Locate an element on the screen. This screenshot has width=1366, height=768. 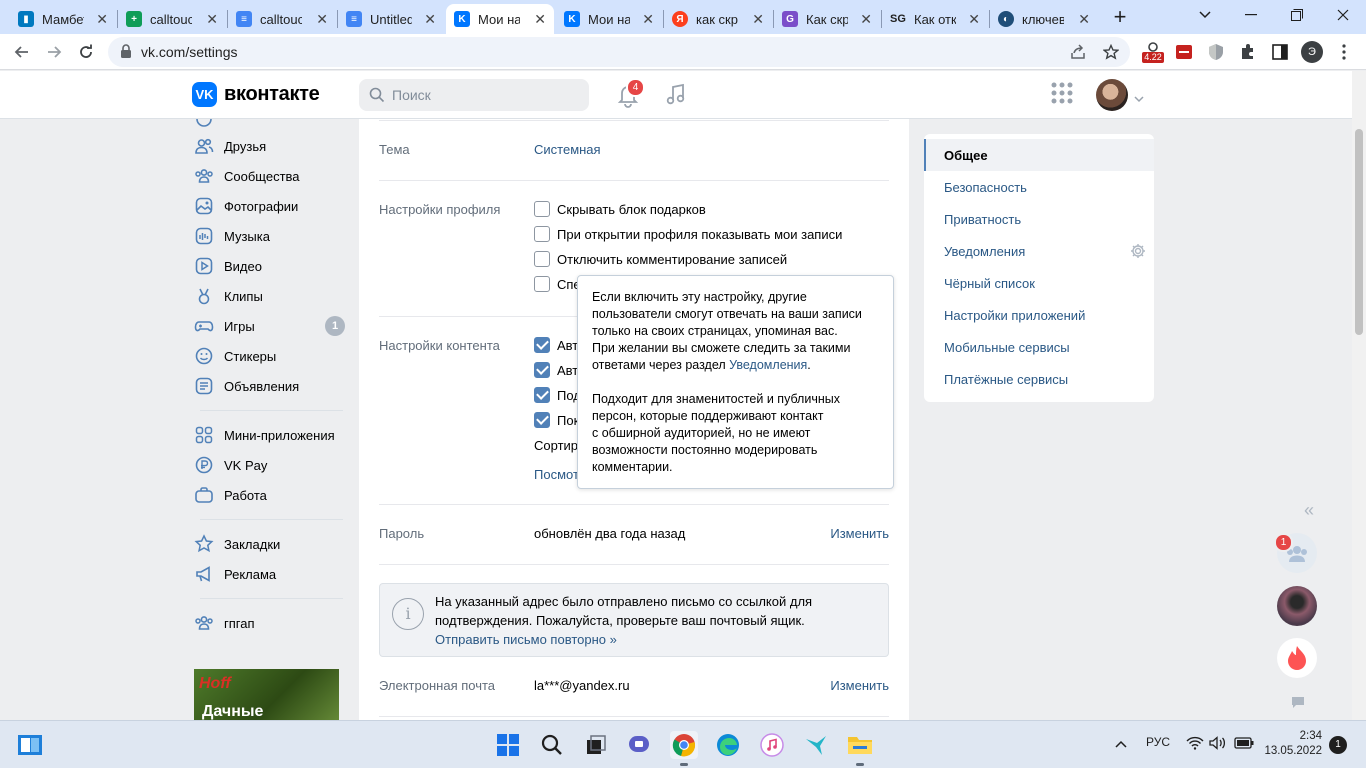
minimize-button is located at coordinates (1251, 15).